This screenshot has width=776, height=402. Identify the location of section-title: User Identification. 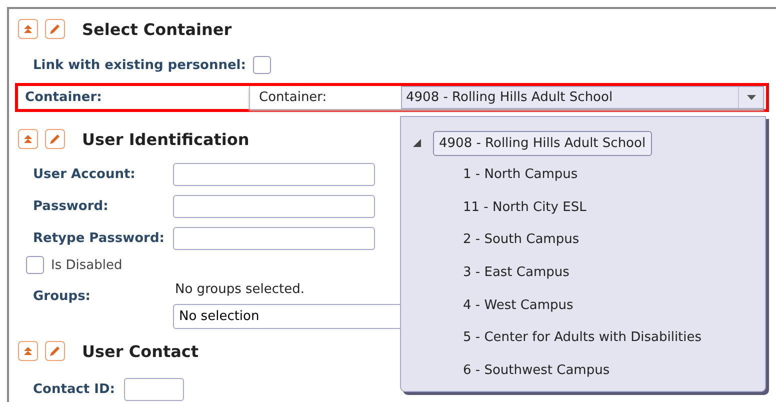
(166, 139).